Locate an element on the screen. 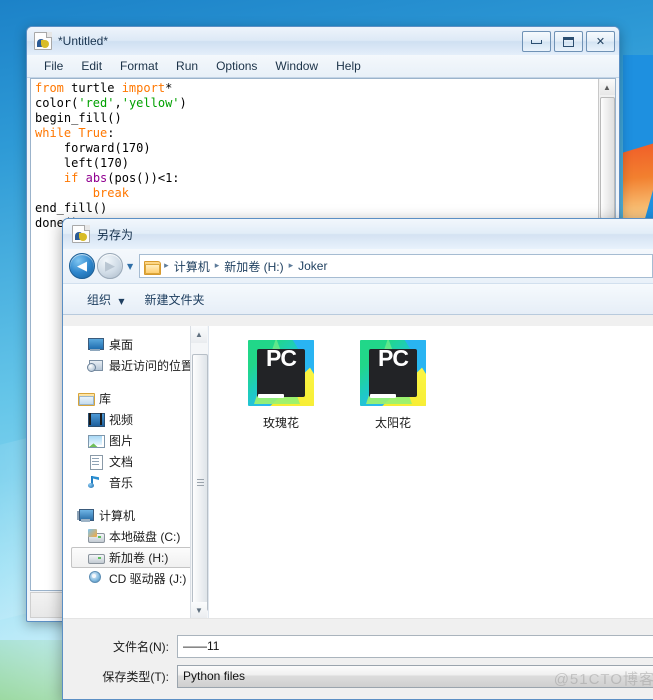 This screenshot has height=700, width=653. scroll-grip-icon is located at coordinates (200, 482).